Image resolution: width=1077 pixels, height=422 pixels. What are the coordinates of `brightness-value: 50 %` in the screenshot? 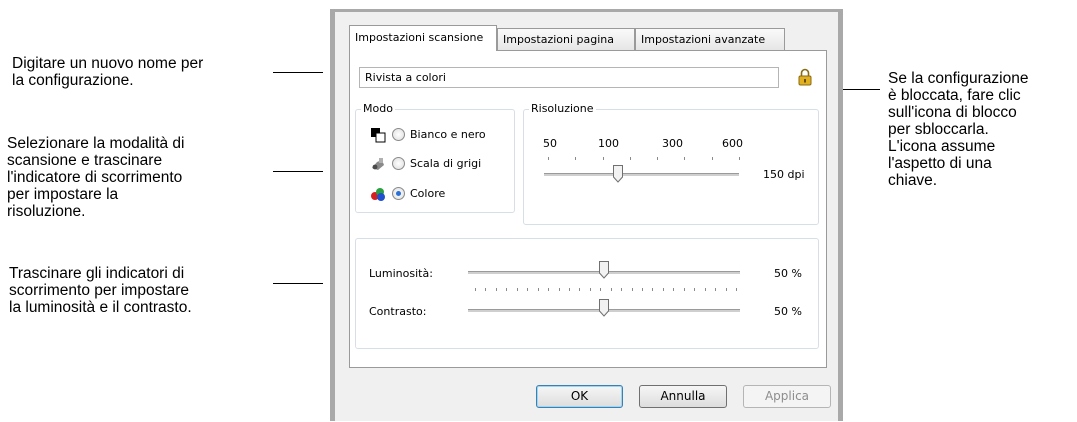 It's located at (788, 273).